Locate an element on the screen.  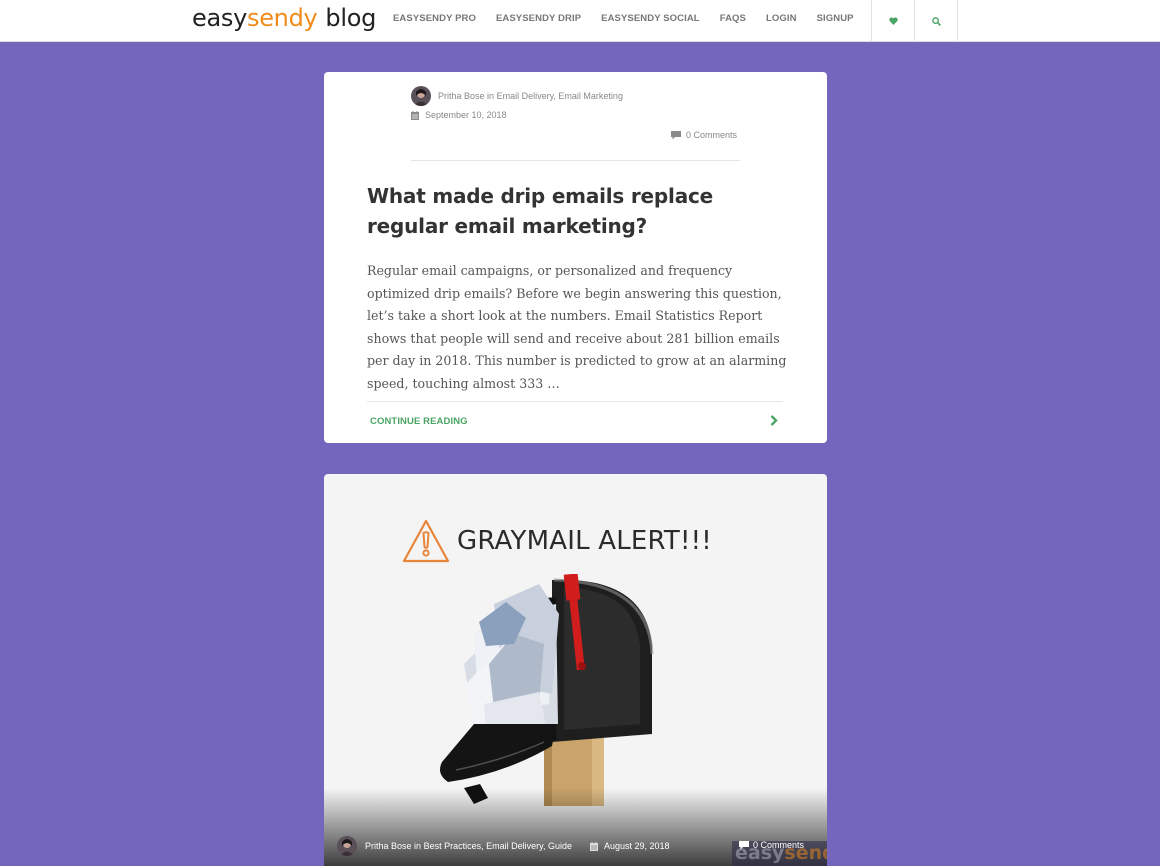
overflowing-mailbox-image is located at coordinates (549, 690).